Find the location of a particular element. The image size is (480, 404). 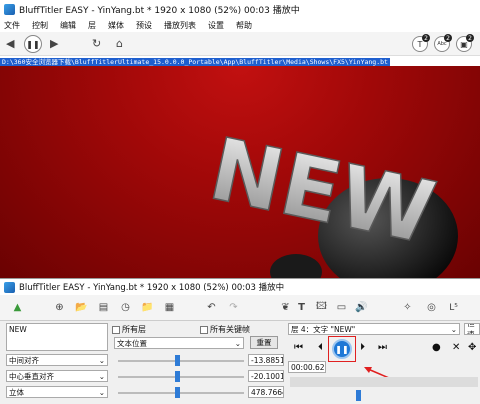

menu-layer: 层 is located at coordinates (92, 25).